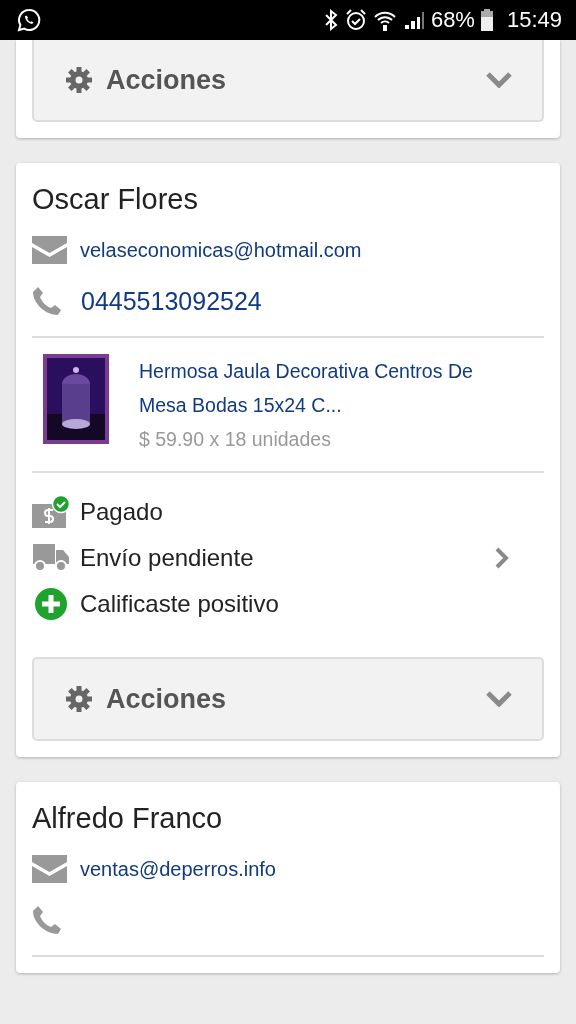  I want to click on status-label: Envío pendiente, so click(167, 558).